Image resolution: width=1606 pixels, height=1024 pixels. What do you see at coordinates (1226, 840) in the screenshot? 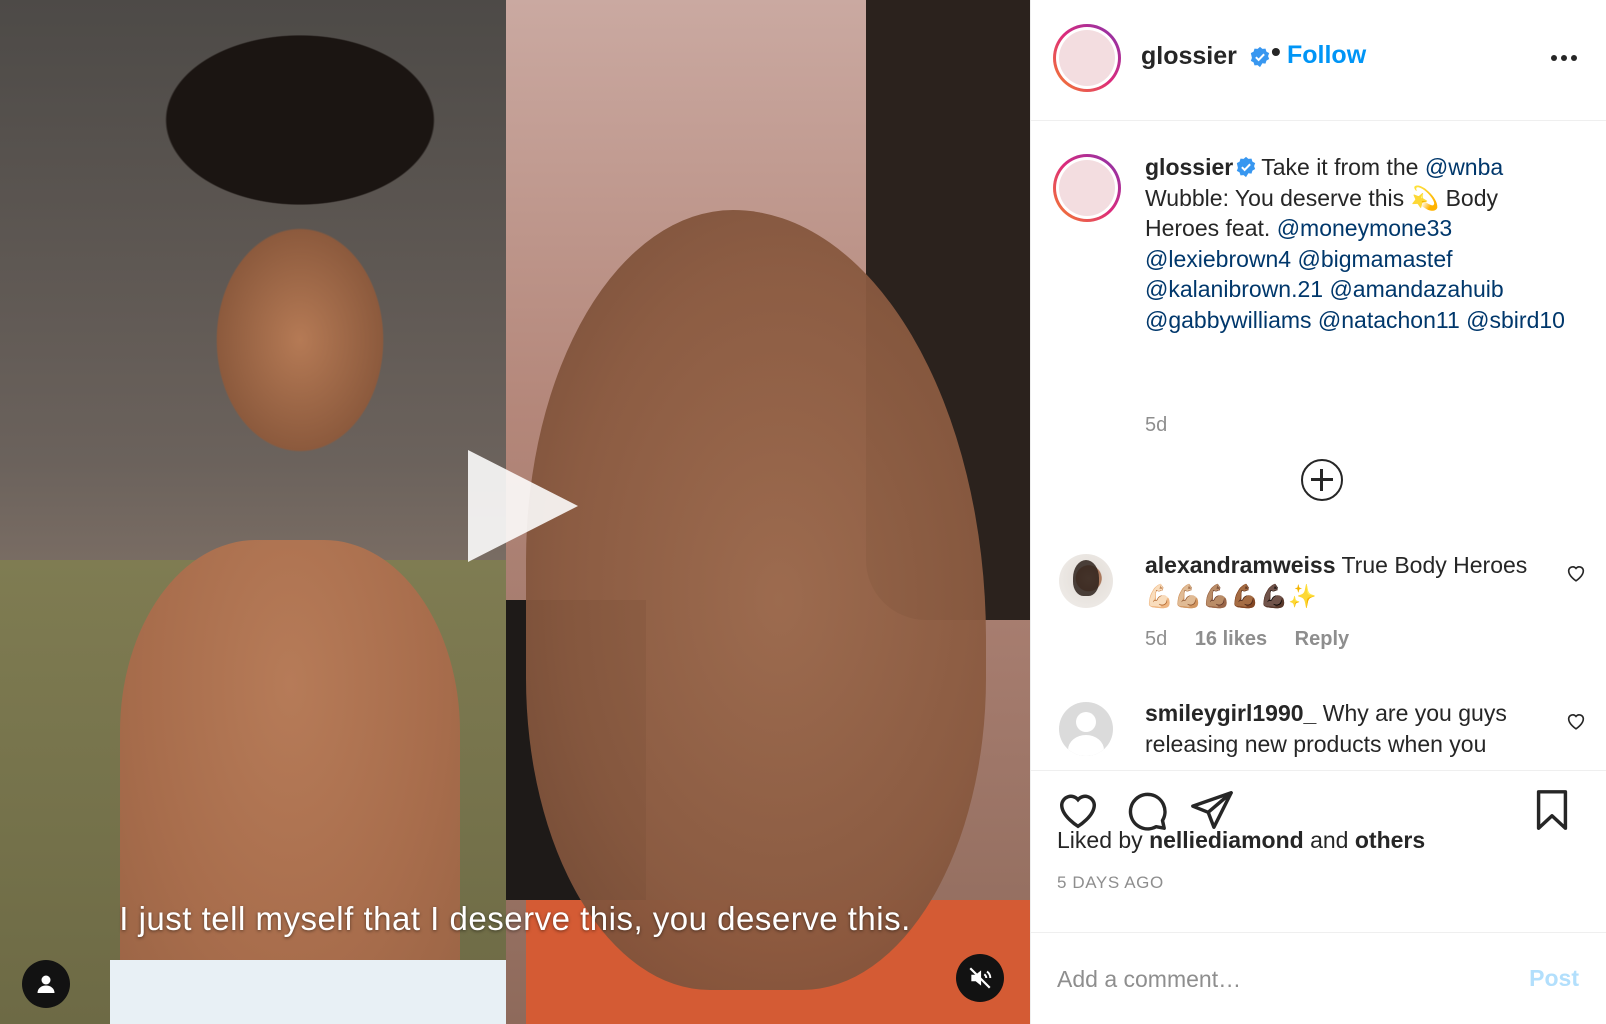
I see `liked-user-link: nelliediamond` at bounding box center [1226, 840].